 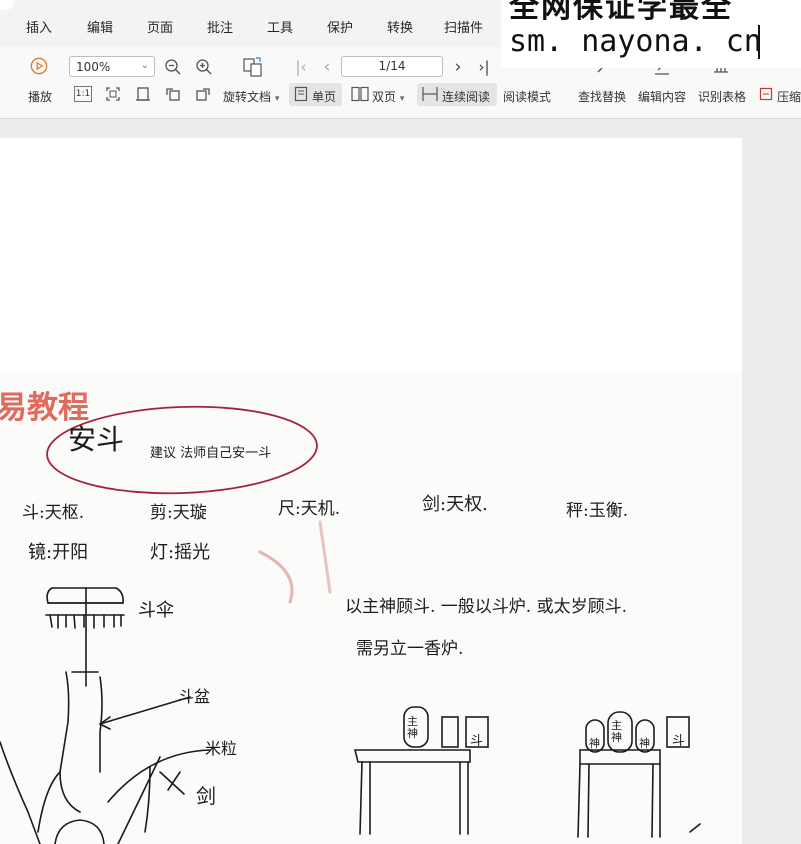 What do you see at coordinates (7, 5) in the screenshot?
I see `active-tab-corner` at bounding box center [7, 5].